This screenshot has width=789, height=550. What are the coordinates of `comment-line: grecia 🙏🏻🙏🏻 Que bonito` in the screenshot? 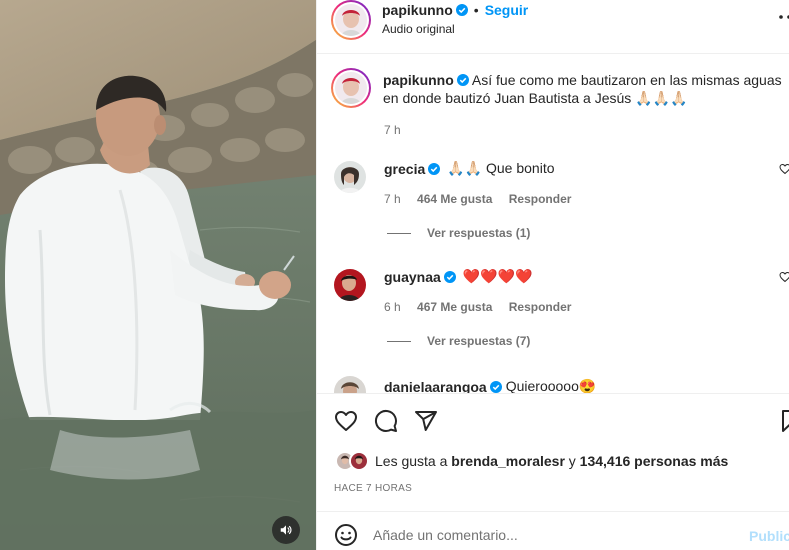 It's located at (469, 168).